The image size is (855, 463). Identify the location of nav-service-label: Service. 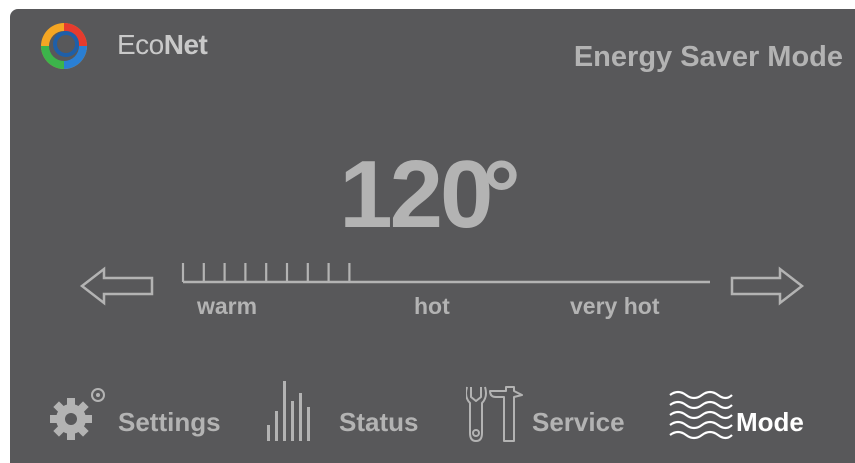
(578, 422).